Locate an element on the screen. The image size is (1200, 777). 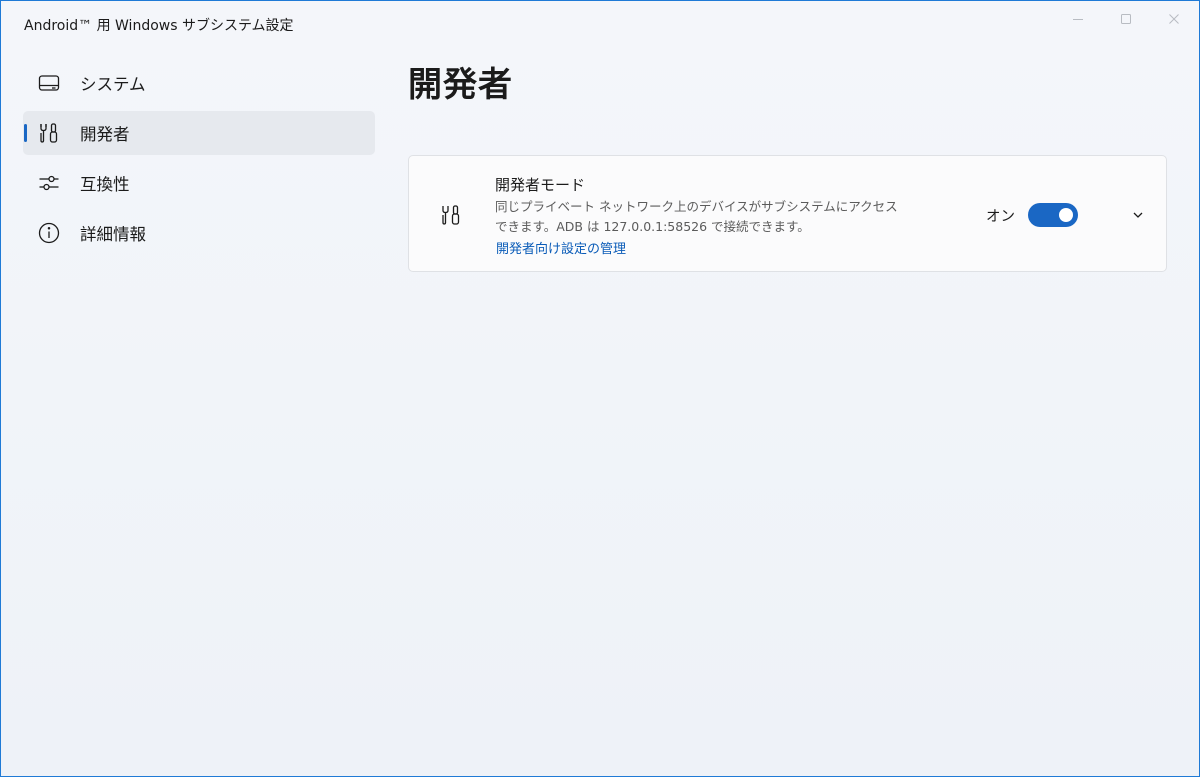
window-title: Android™ 用 Windows サブシステム設定 is located at coordinates (159, 26).